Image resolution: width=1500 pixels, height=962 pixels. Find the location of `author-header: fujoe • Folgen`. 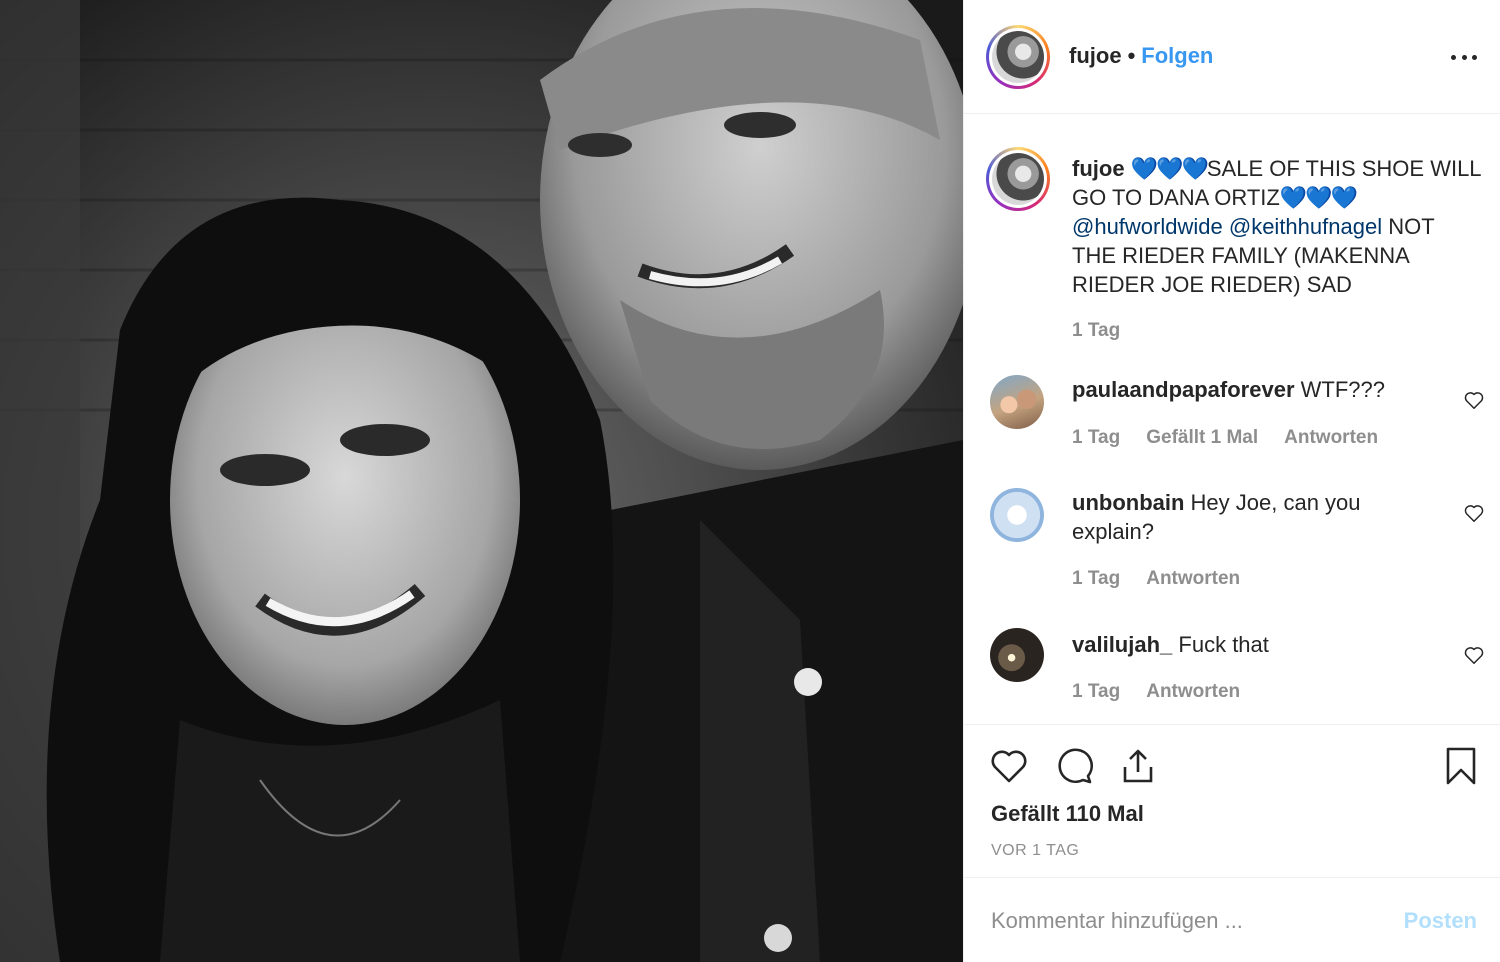

author-header: fujoe • Folgen is located at coordinates (1141, 56).